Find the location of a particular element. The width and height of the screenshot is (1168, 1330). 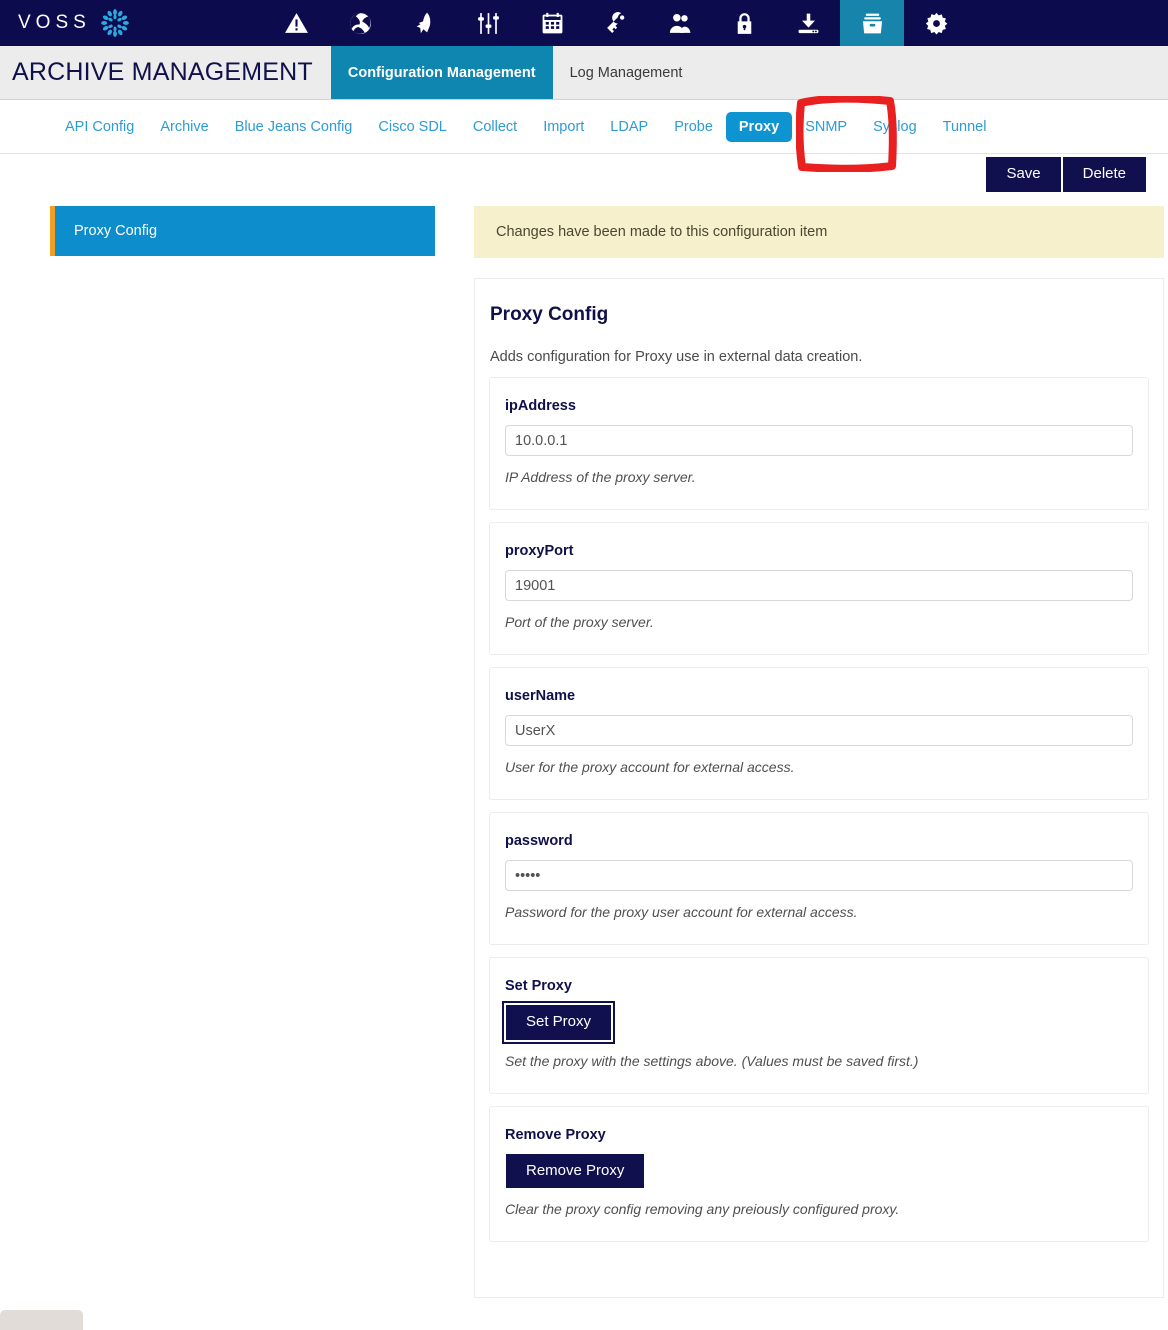

proxyport-input is located at coordinates (819, 585).